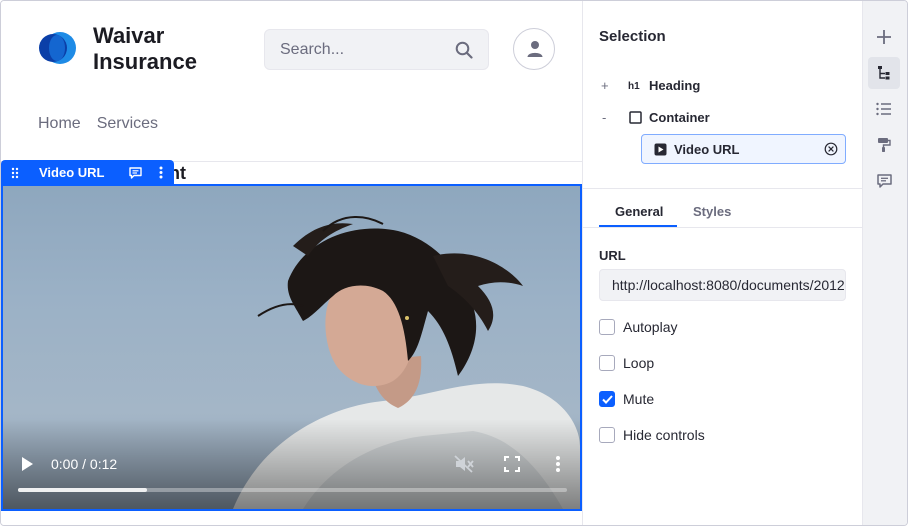  Describe the element at coordinates (72, 172) in the screenshot. I see `fragment-topper-label: Video URL` at that location.